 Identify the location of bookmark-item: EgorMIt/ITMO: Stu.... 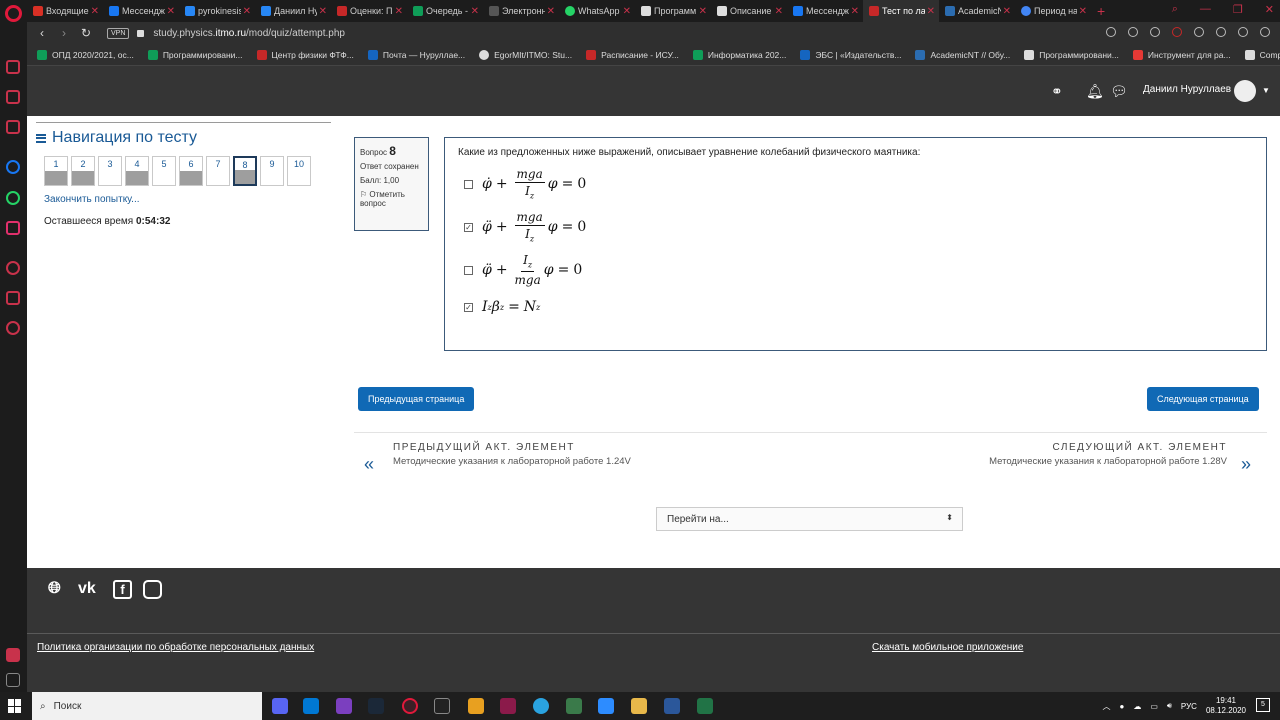
(525, 54).